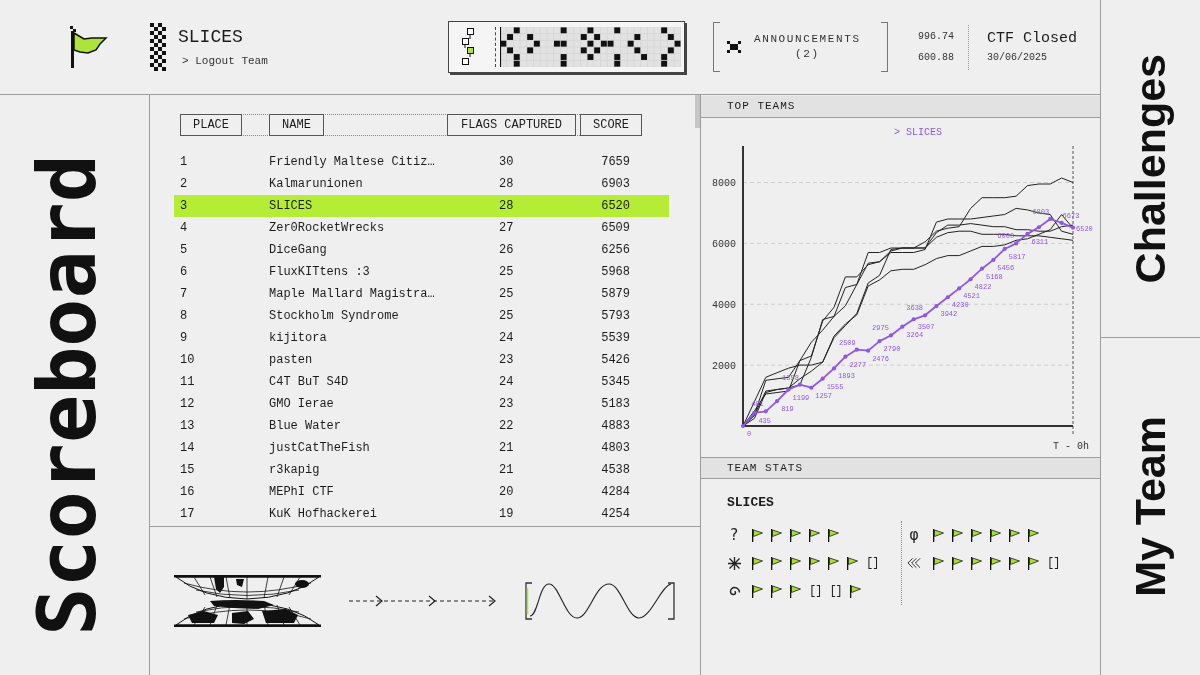 The height and width of the screenshot is (675, 1200). What do you see at coordinates (187, 448) in the screenshot?
I see `table-cell-text: 14` at bounding box center [187, 448].